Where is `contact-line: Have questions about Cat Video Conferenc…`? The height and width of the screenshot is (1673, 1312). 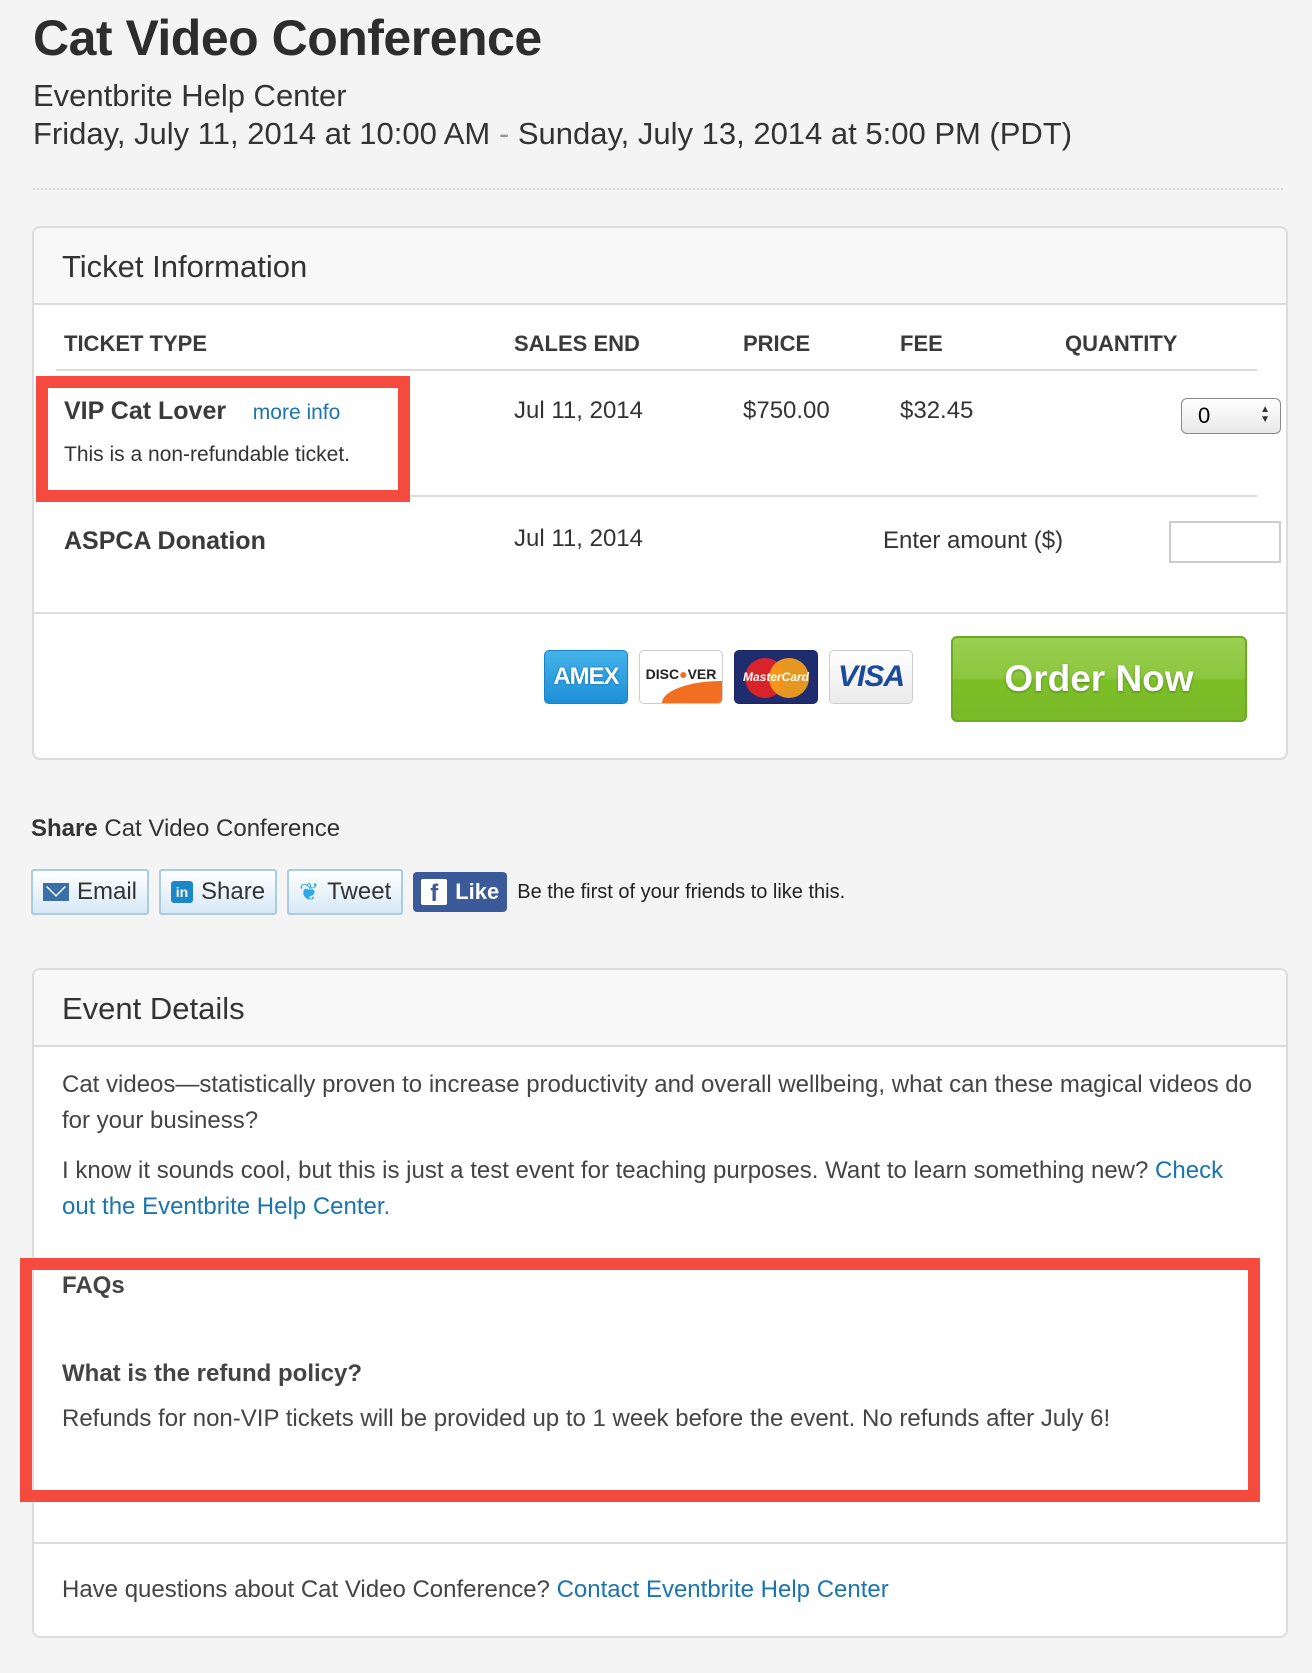
contact-line: Have questions about Cat Video Conferenc… is located at coordinates (475, 1590).